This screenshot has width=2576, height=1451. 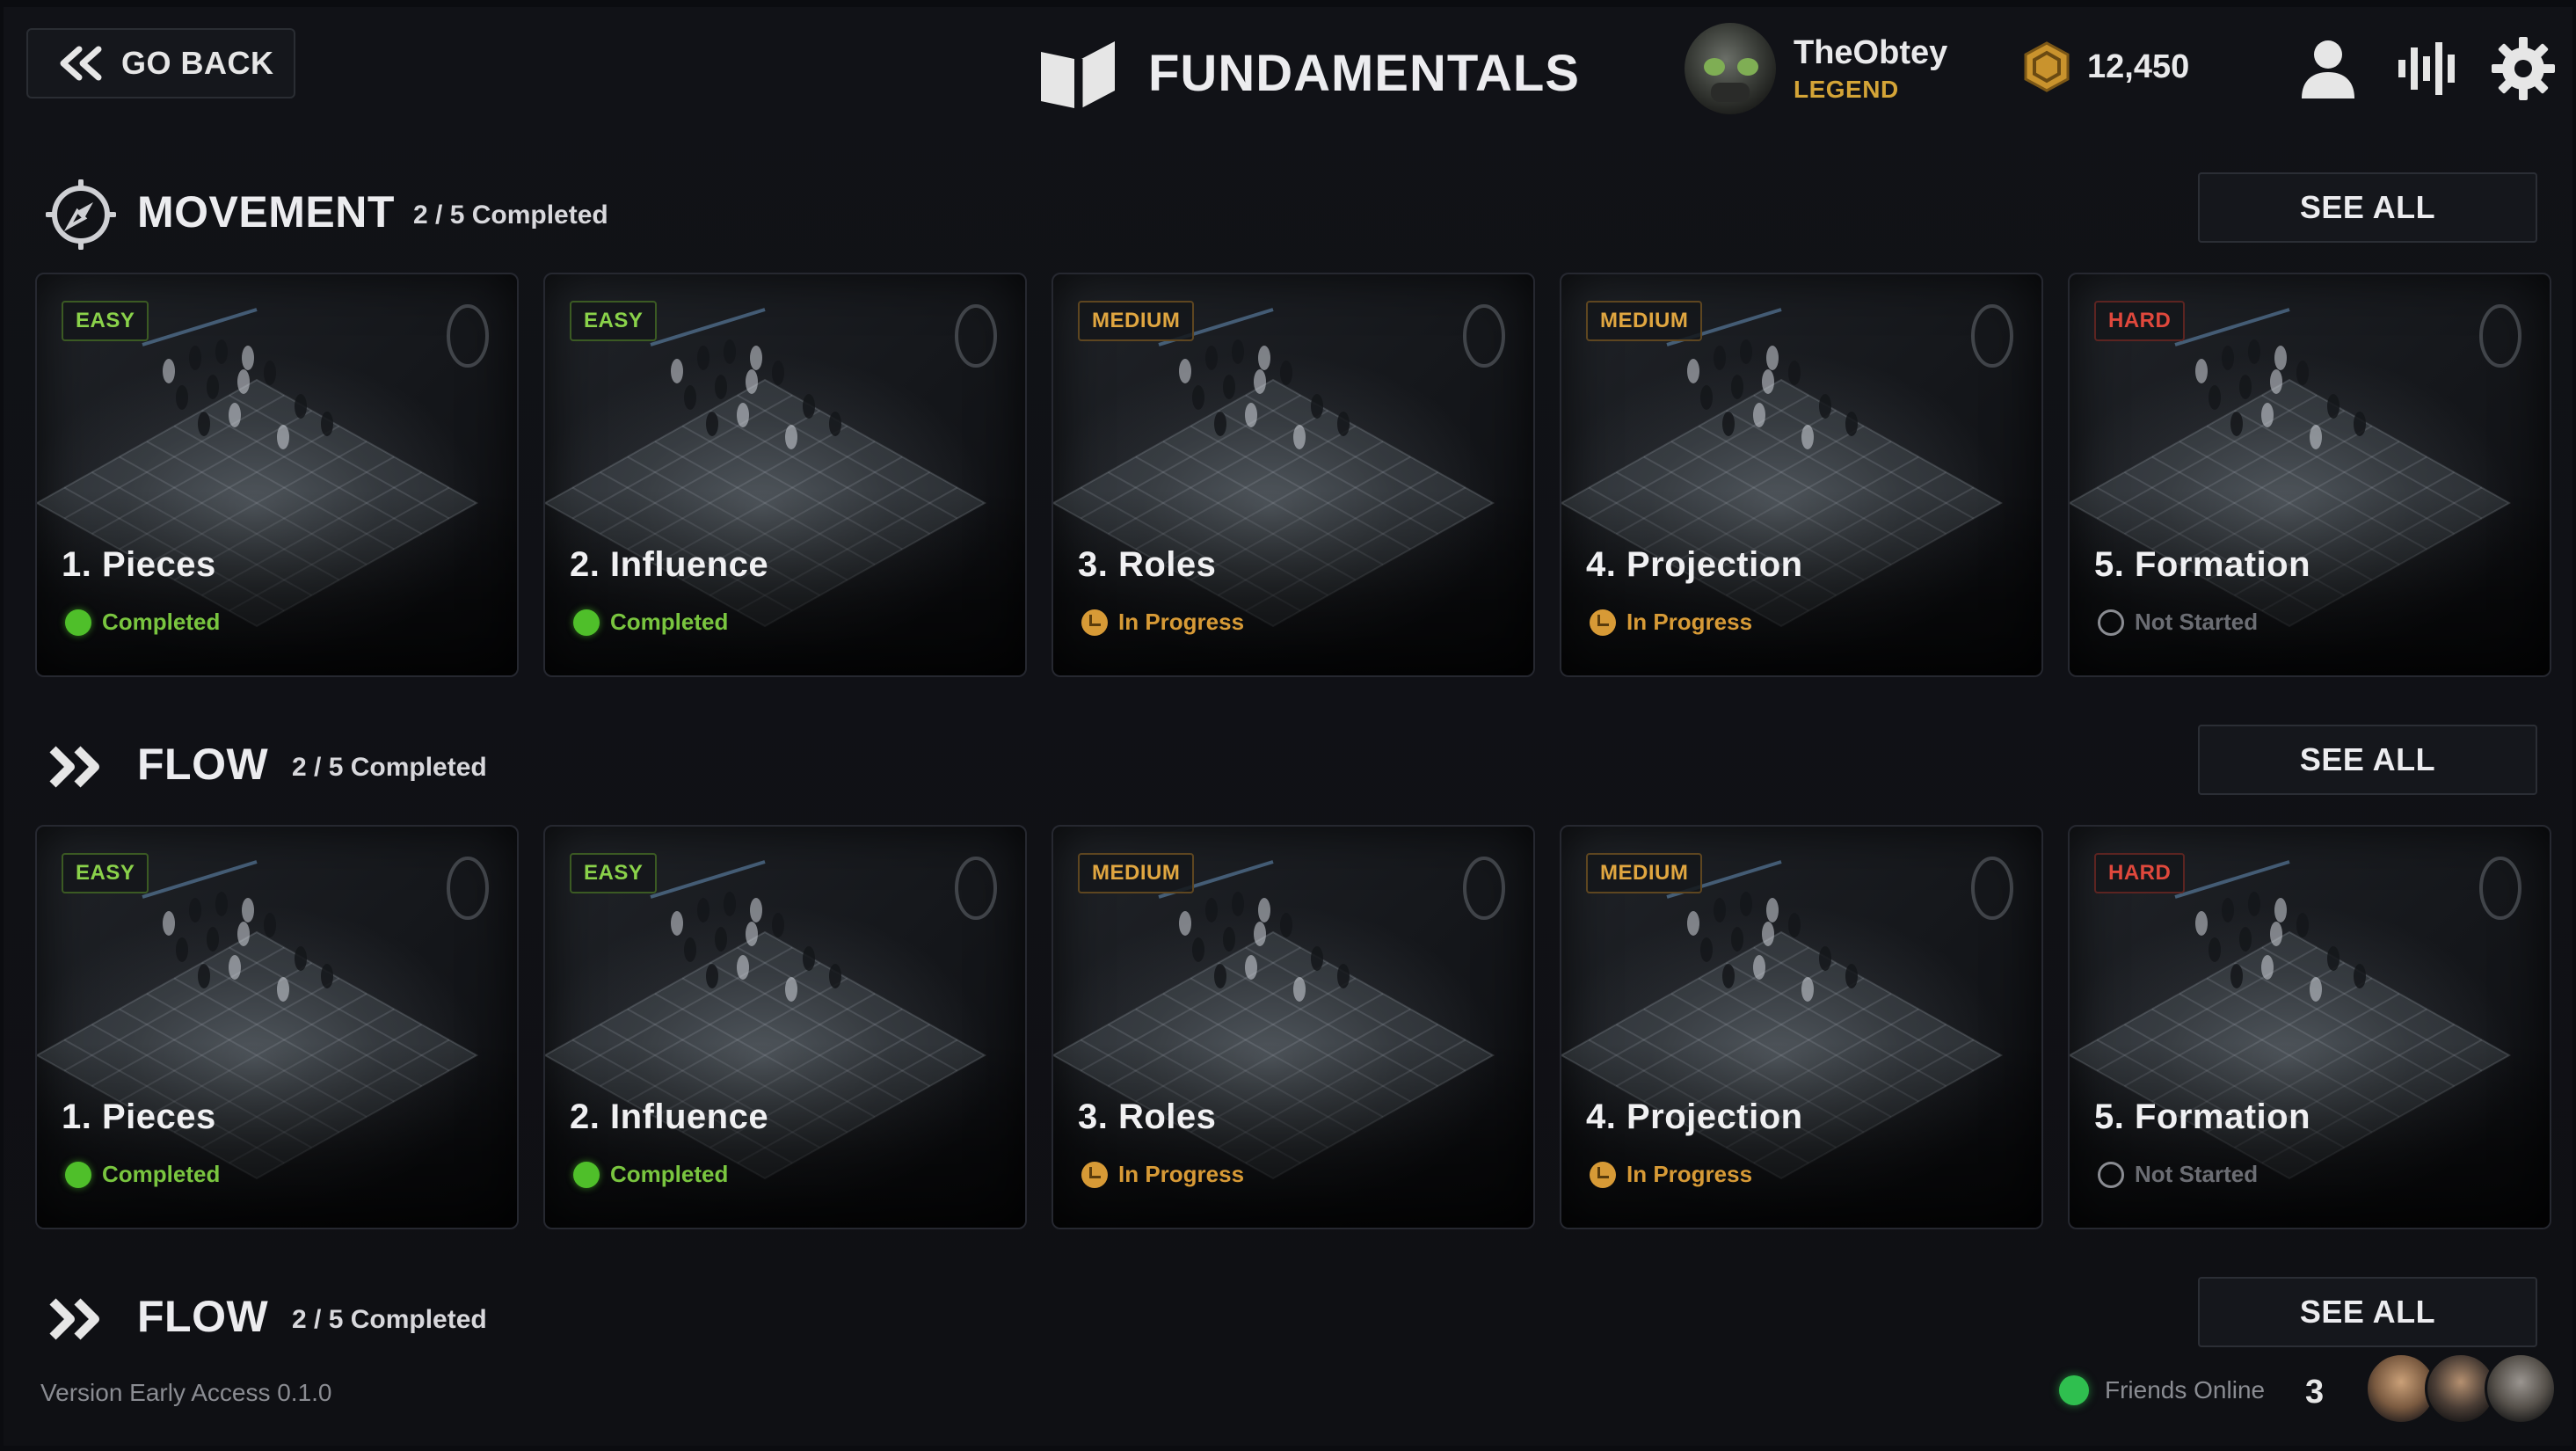 What do you see at coordinates (2138, 66) in the screenshot?
I see `currency-amount: 12,450` at bounding box center [2138, 66].